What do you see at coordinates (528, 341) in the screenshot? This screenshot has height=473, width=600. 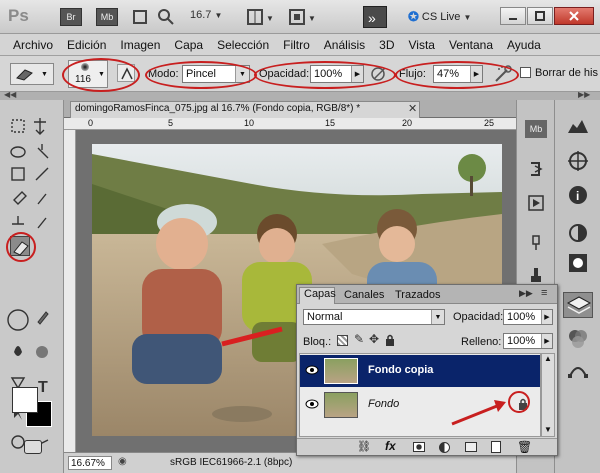 I see `fill-input: 100% ▶` at bounding box center [528, 341].